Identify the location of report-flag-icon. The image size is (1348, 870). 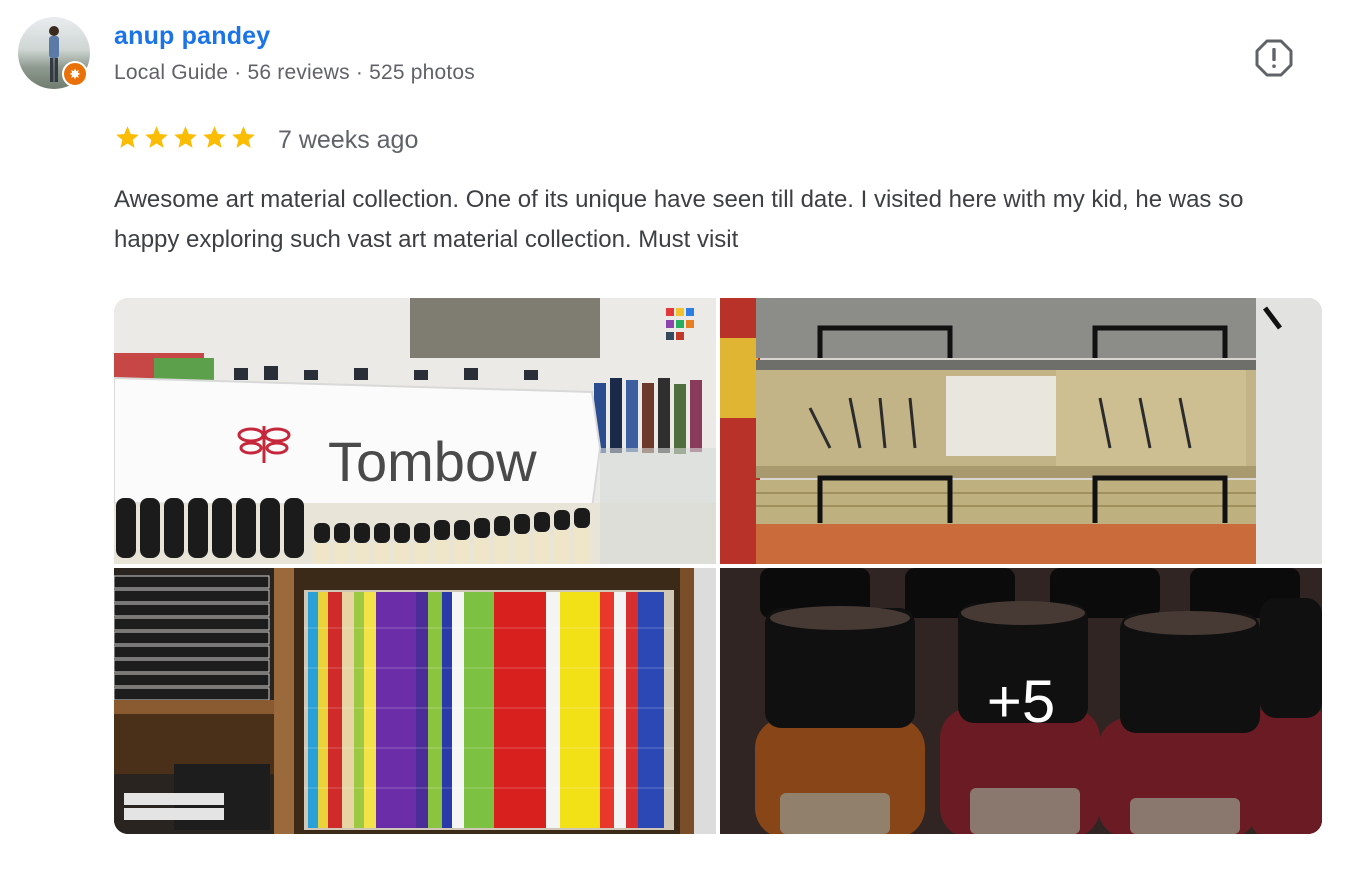
(1274, 58).